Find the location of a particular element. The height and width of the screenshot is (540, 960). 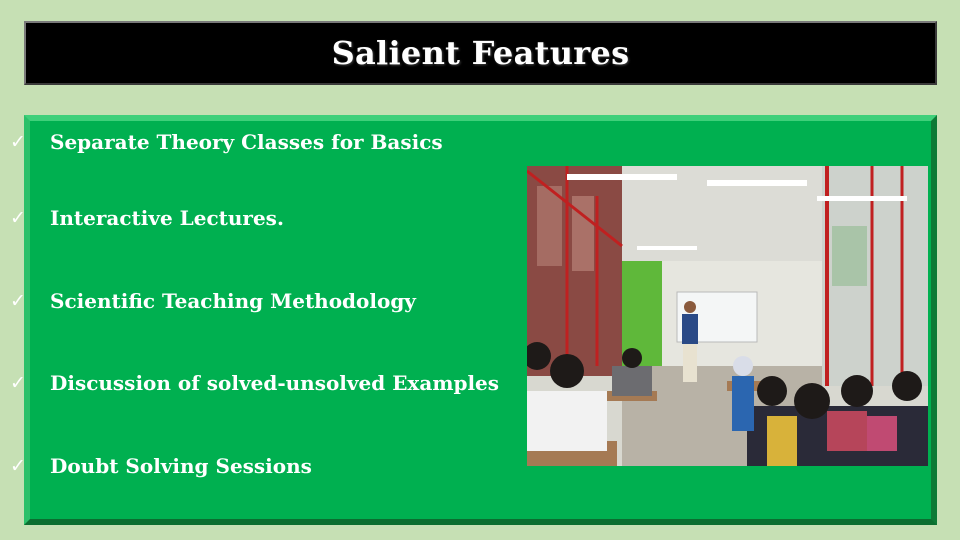

feature-item: ✓ Scientific Teaching Methodology is located at coordinates (213, 301).